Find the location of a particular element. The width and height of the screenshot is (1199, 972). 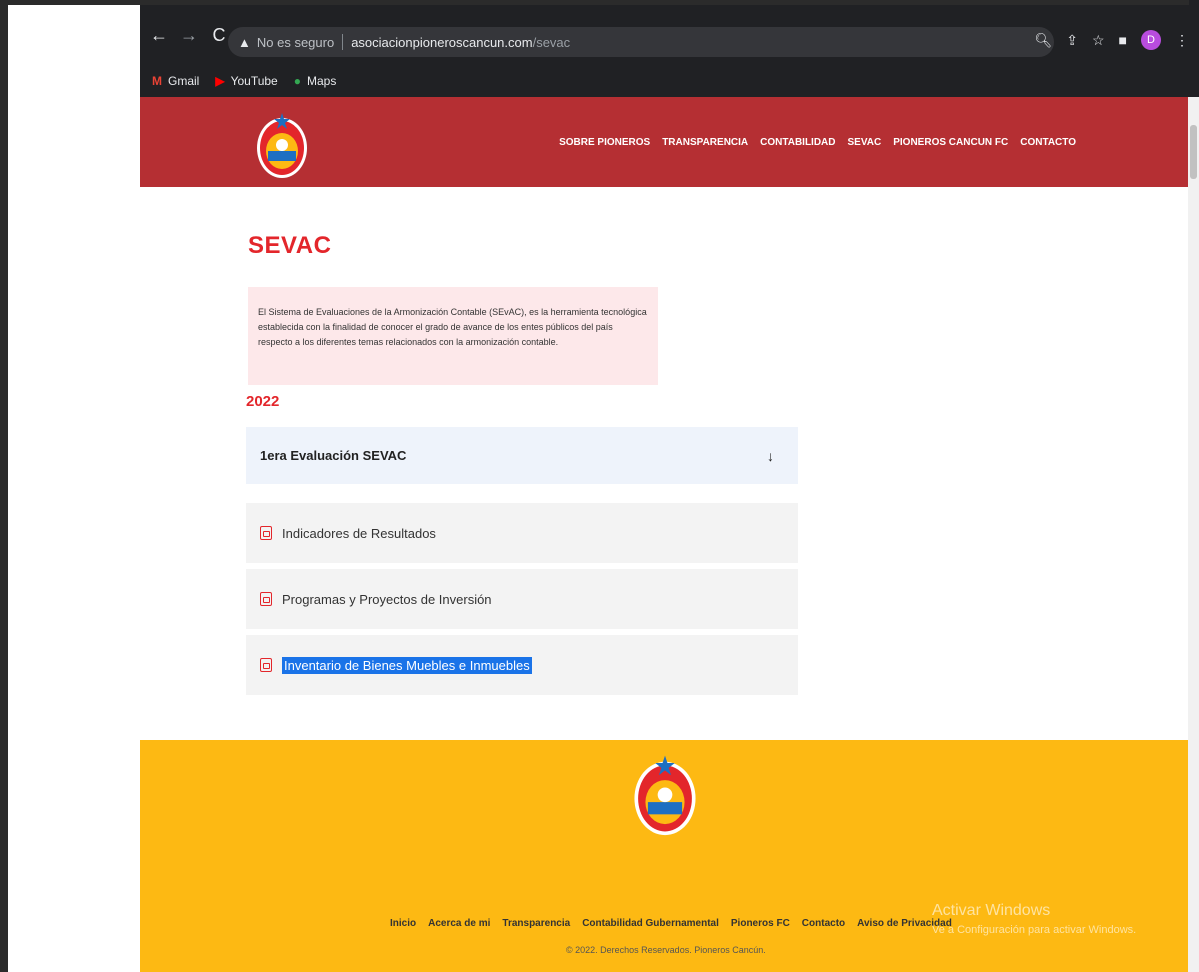

security-label: No es seguro is located at coordinates (295, 42).